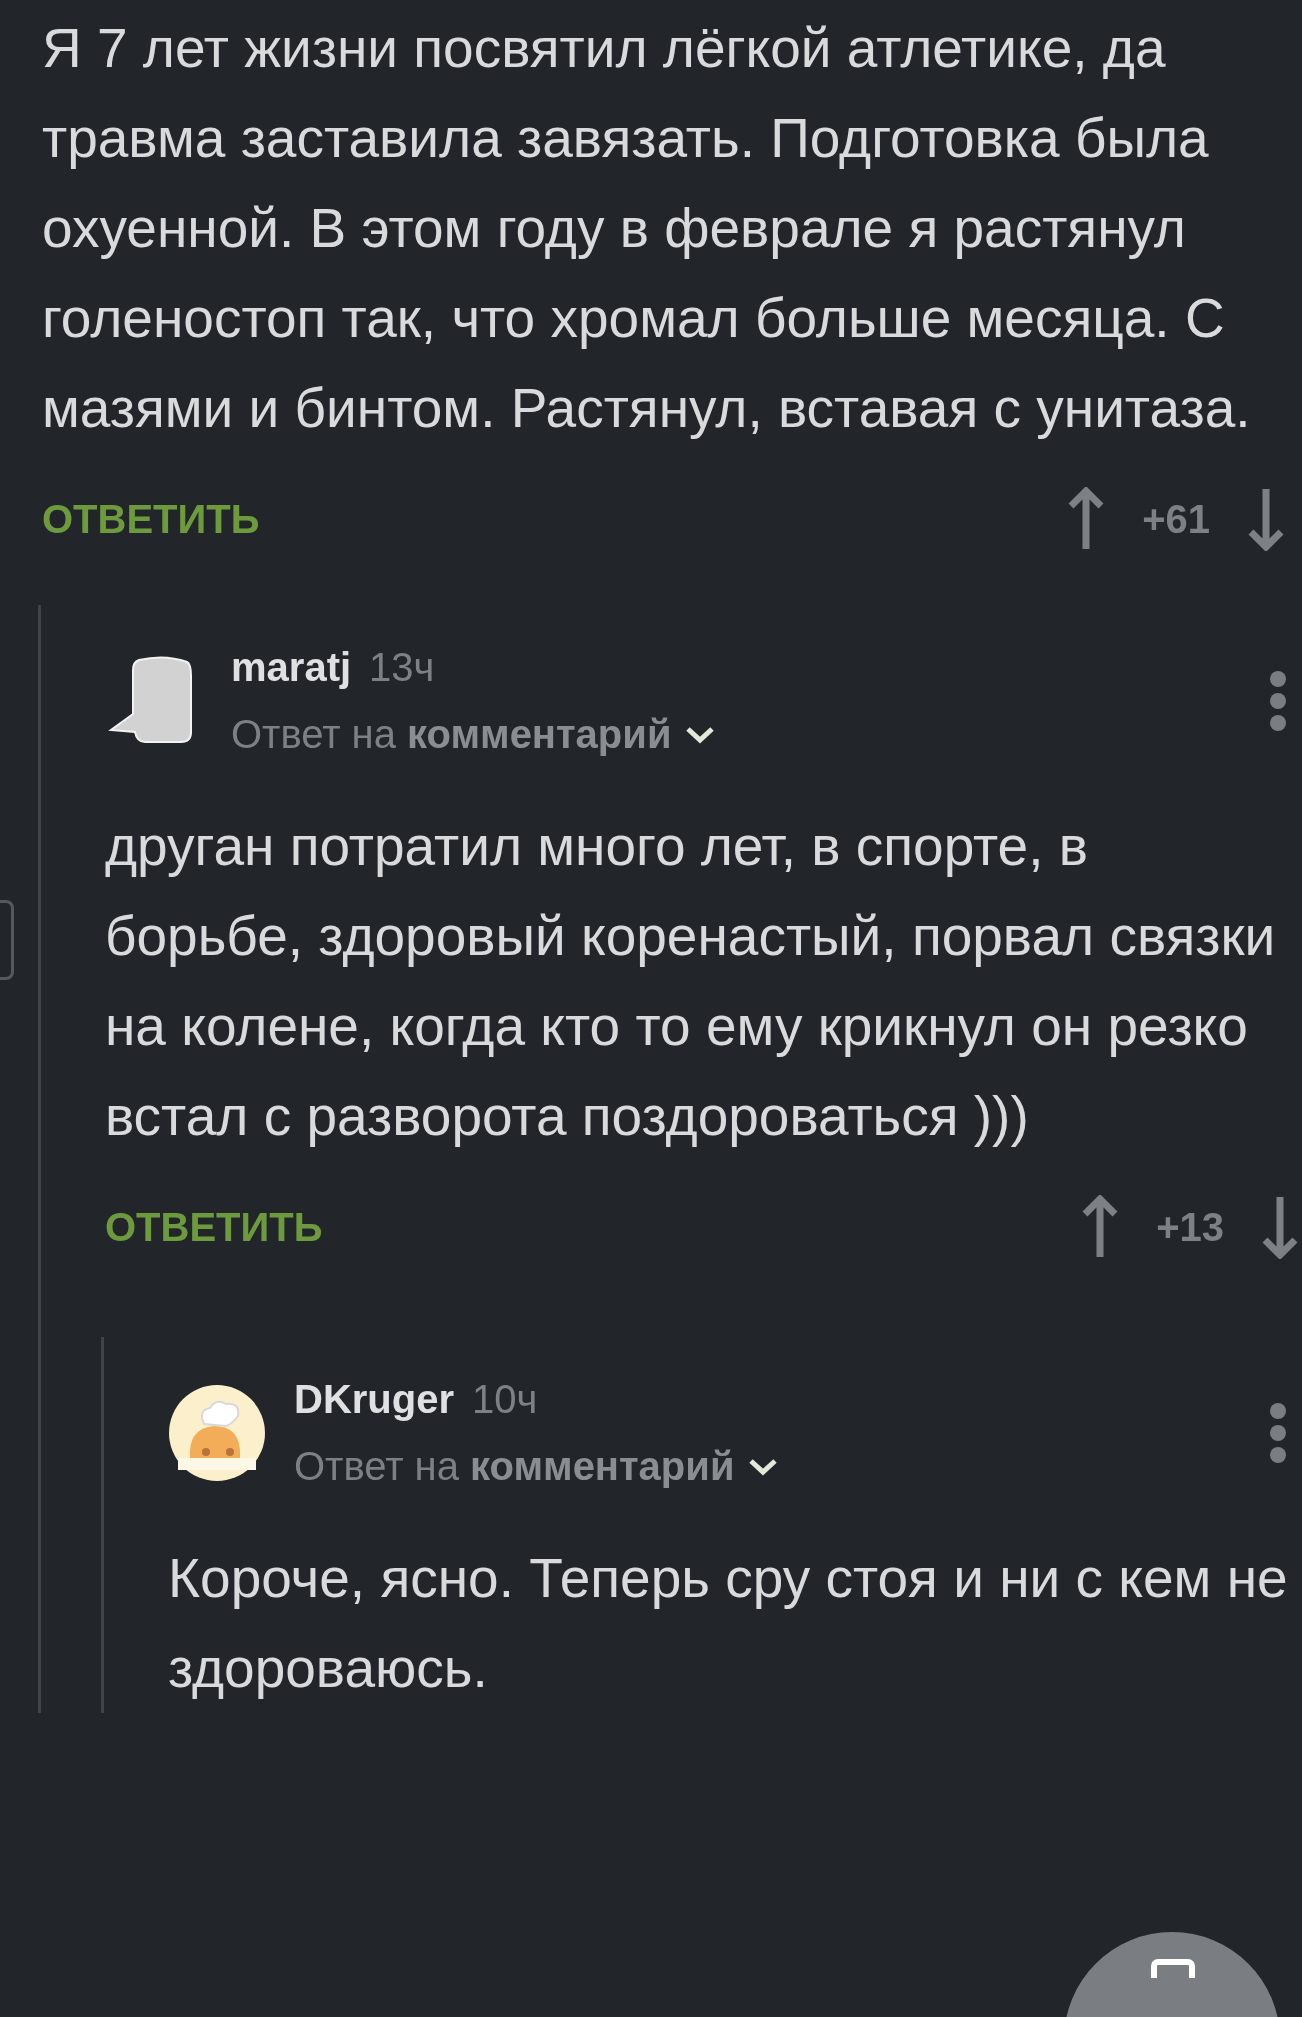 The height and width of the screenshot is (2017, 1302). What do you see at coordinates (505, 1399) in the screenshot?
I see `comment-time: 10ч` at bounding box center [505, 1399].